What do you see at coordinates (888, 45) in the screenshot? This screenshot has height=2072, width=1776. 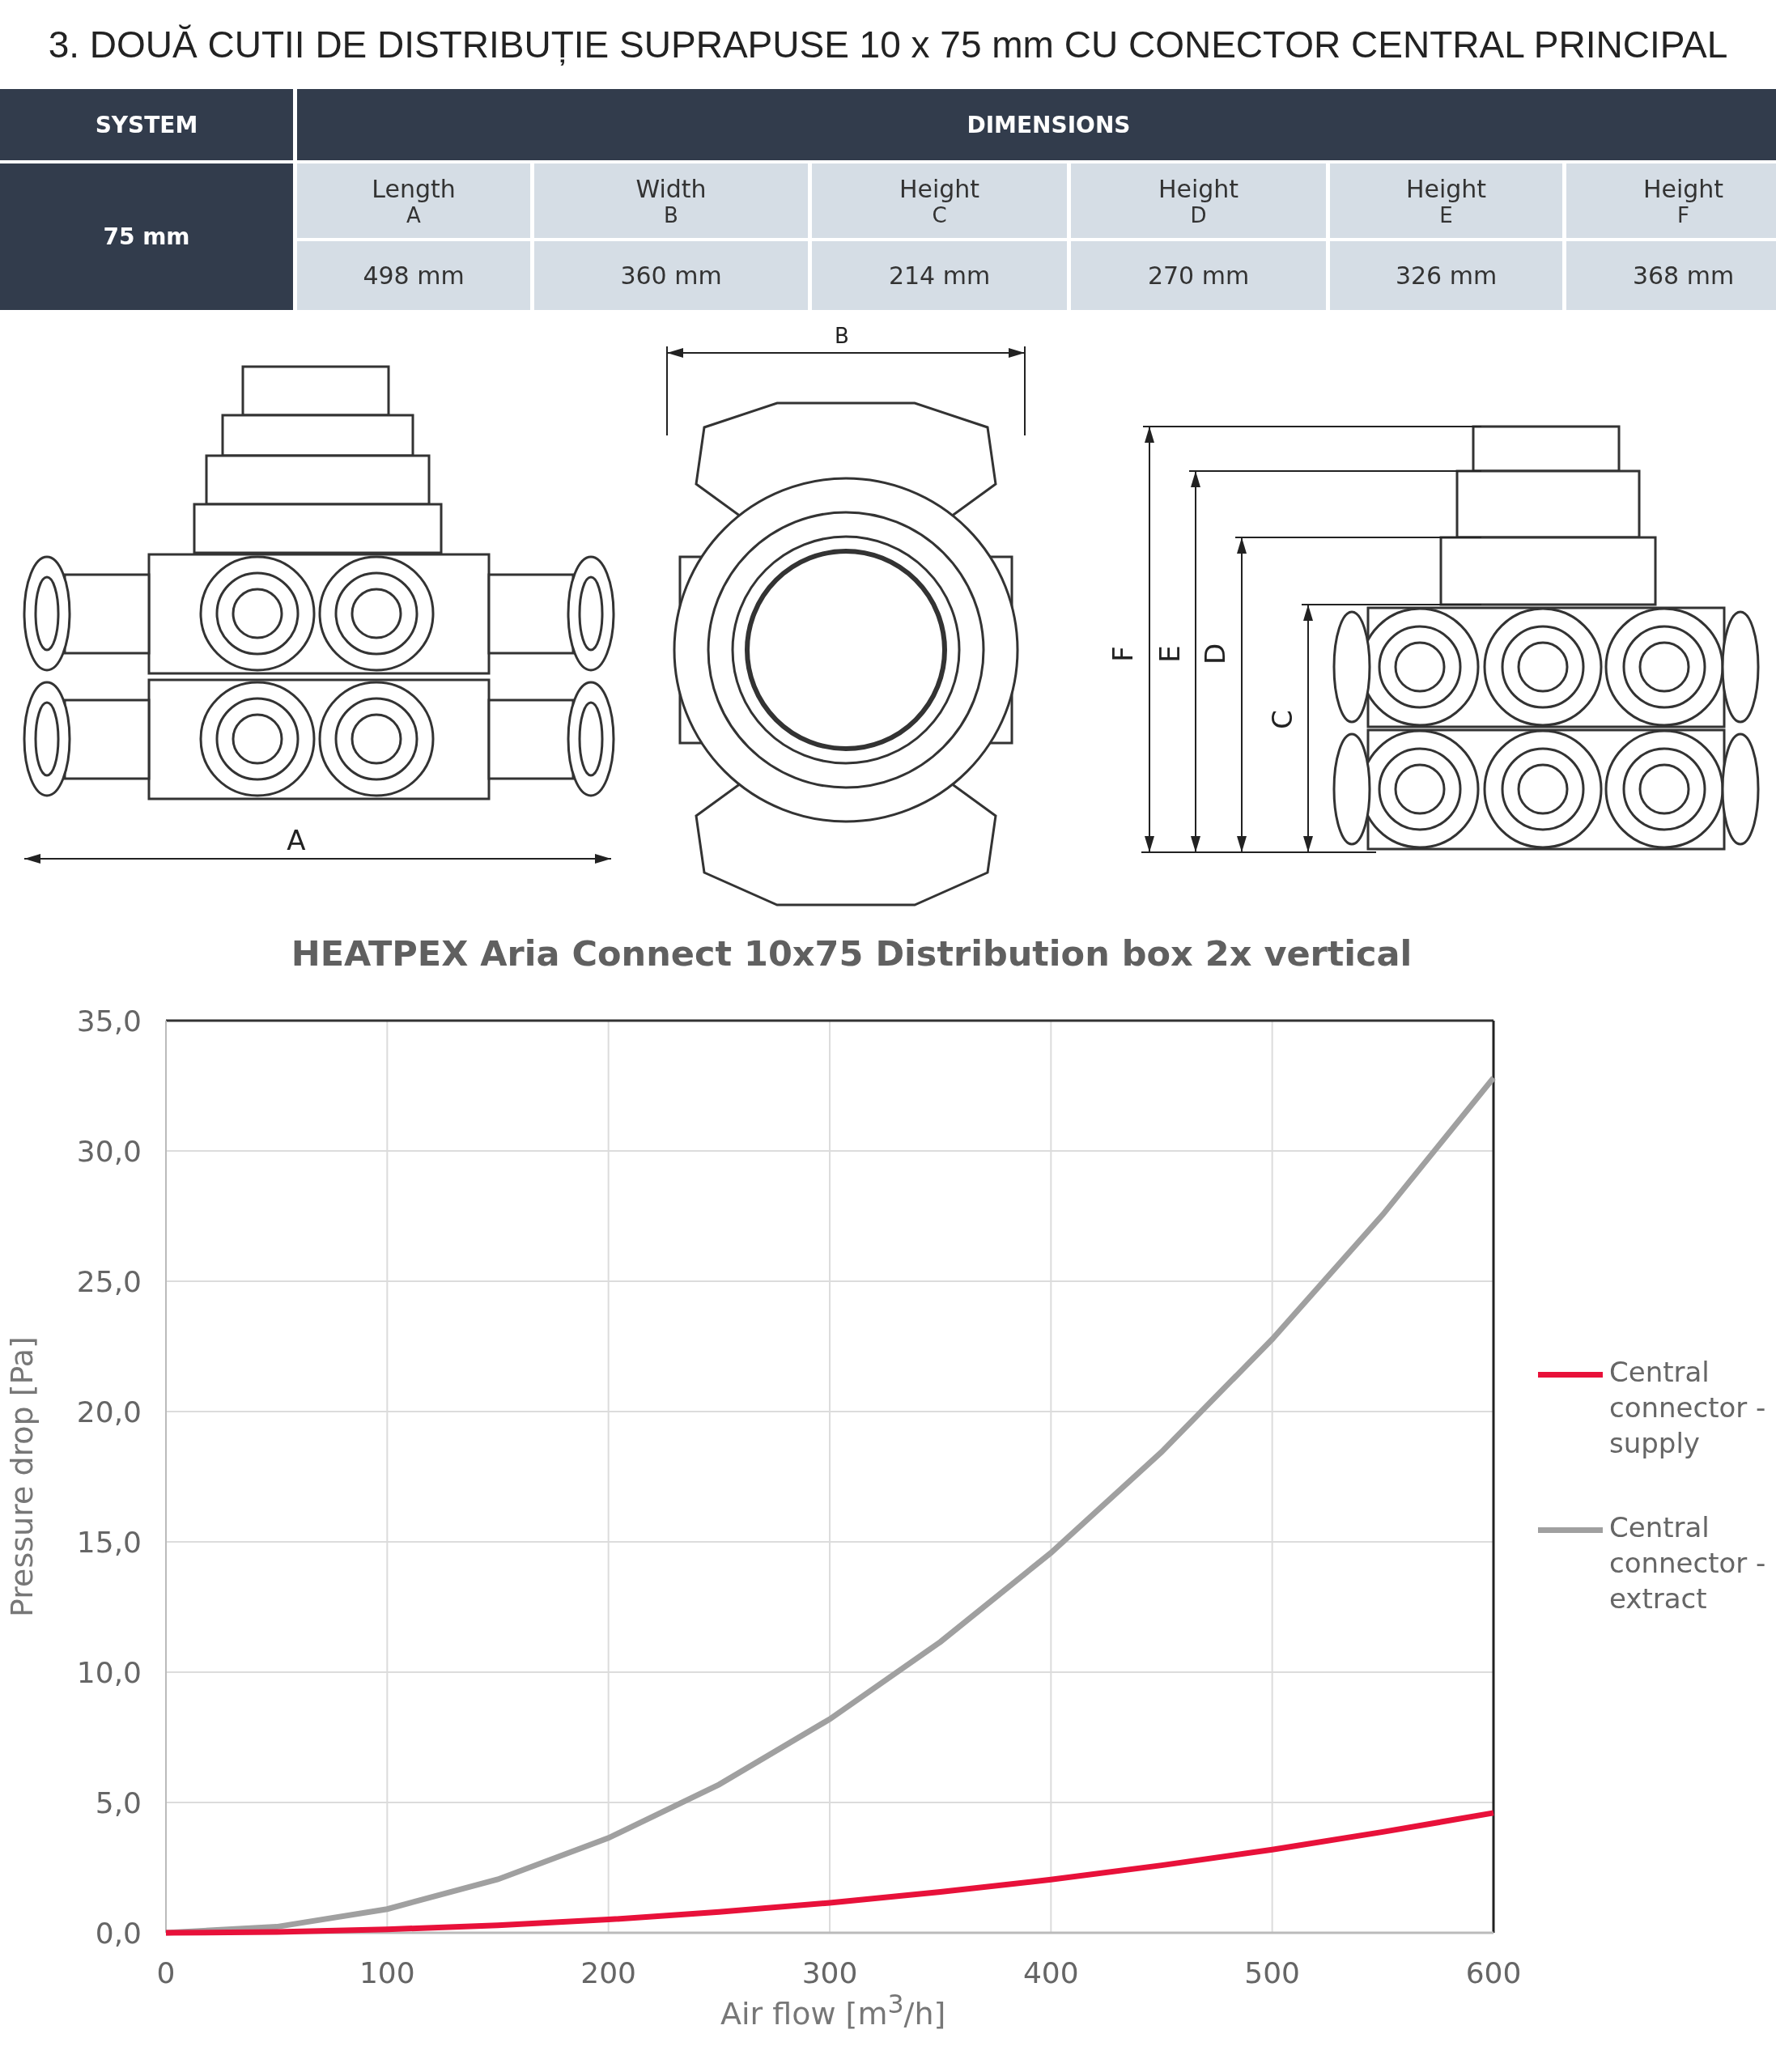 I see `page-title: 3. DOUĂ CUTII DE DISTRIBUȚIE SUPRAPUSE 10 x 75 mm CU CONECTOR CENTRAL PRINCIPAL` at bounding box center [888, 45].